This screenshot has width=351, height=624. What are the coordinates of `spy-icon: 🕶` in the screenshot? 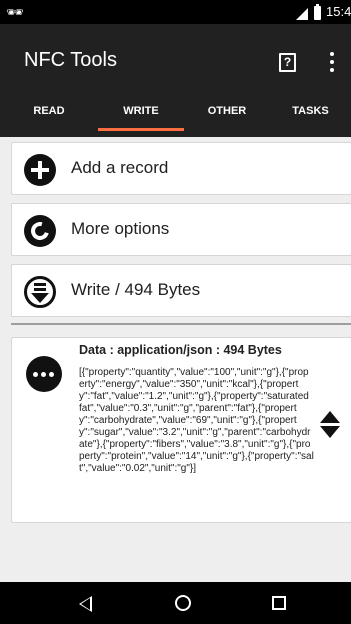 It's located at (15, 12).